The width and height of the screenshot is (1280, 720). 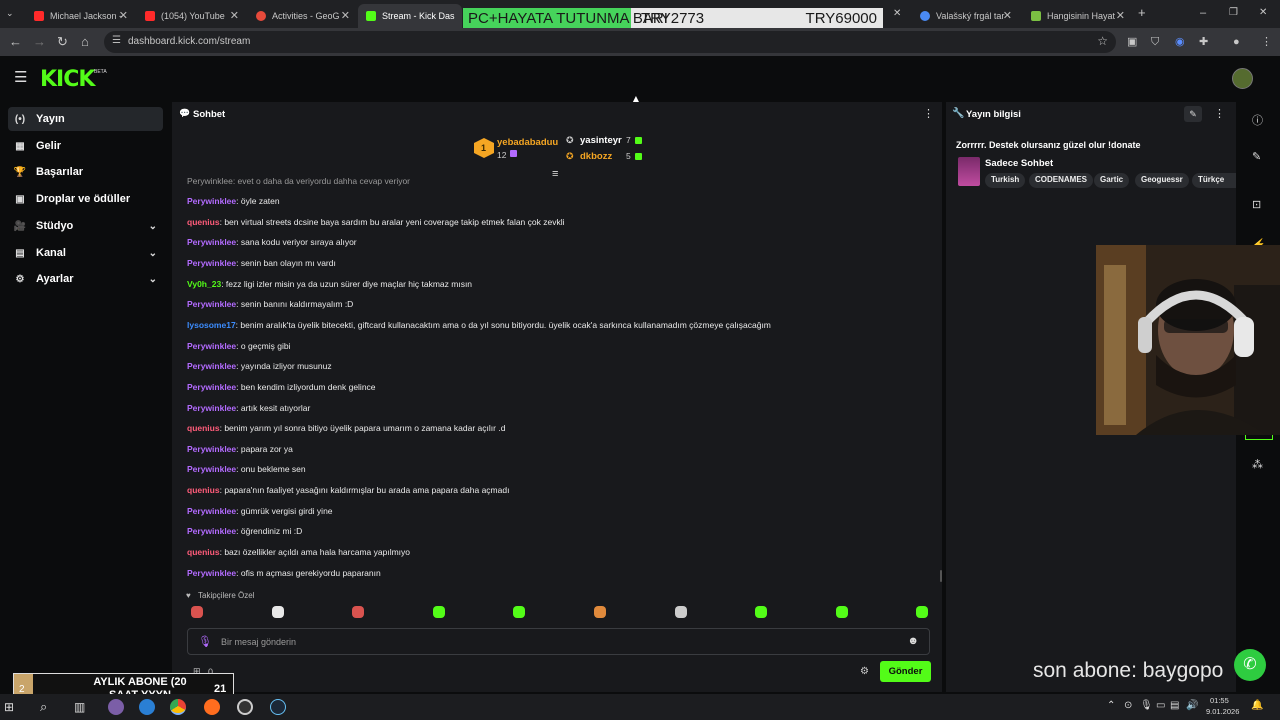 I want to click on sidebar-item-gelir: ▦ Gelir, so click(x=85, y=146).